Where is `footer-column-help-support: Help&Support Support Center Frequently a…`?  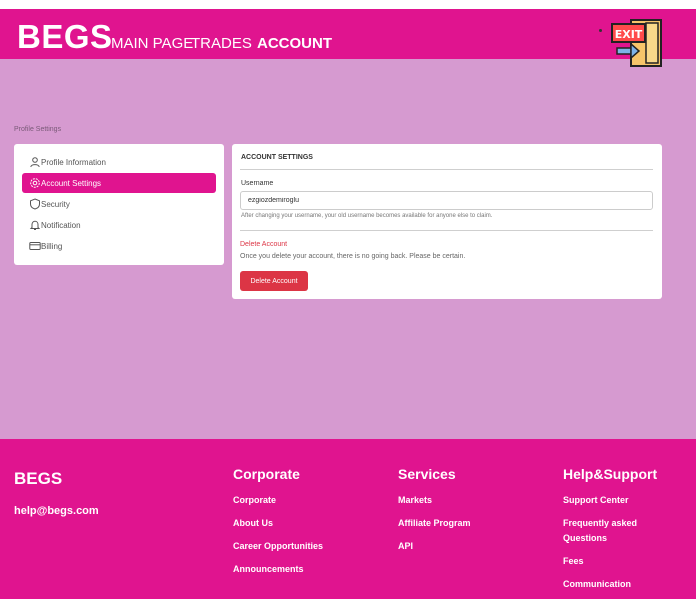
footer-column-help-support: Help&Support Support Center Frequently a… is located at coordinates (618, 532).